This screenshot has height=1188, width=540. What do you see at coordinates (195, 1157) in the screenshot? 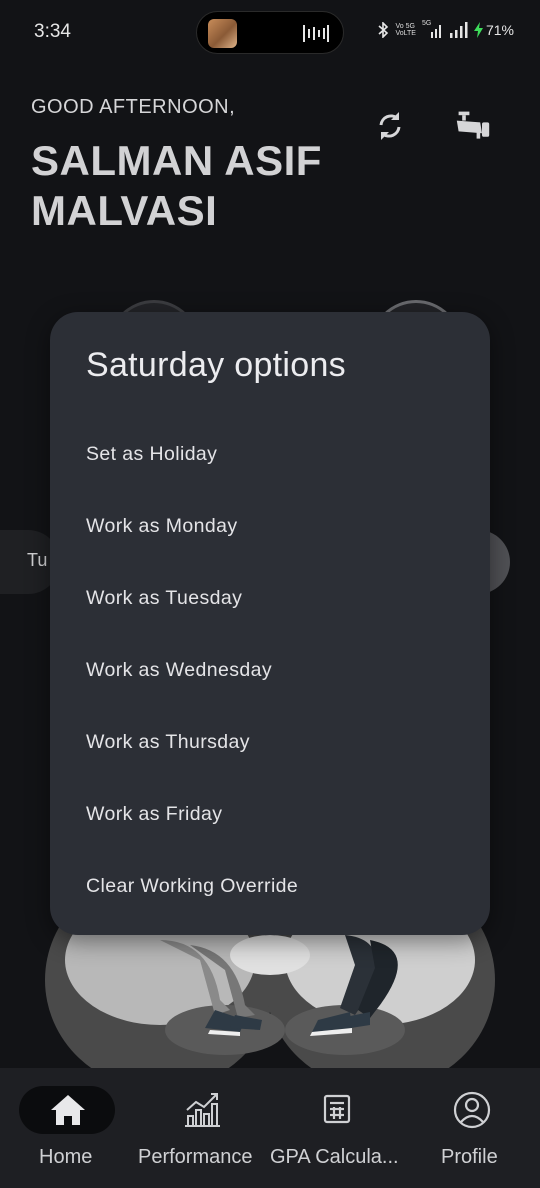
I see `nav-label-performance: Performance` at bounding box center [195, 1157].